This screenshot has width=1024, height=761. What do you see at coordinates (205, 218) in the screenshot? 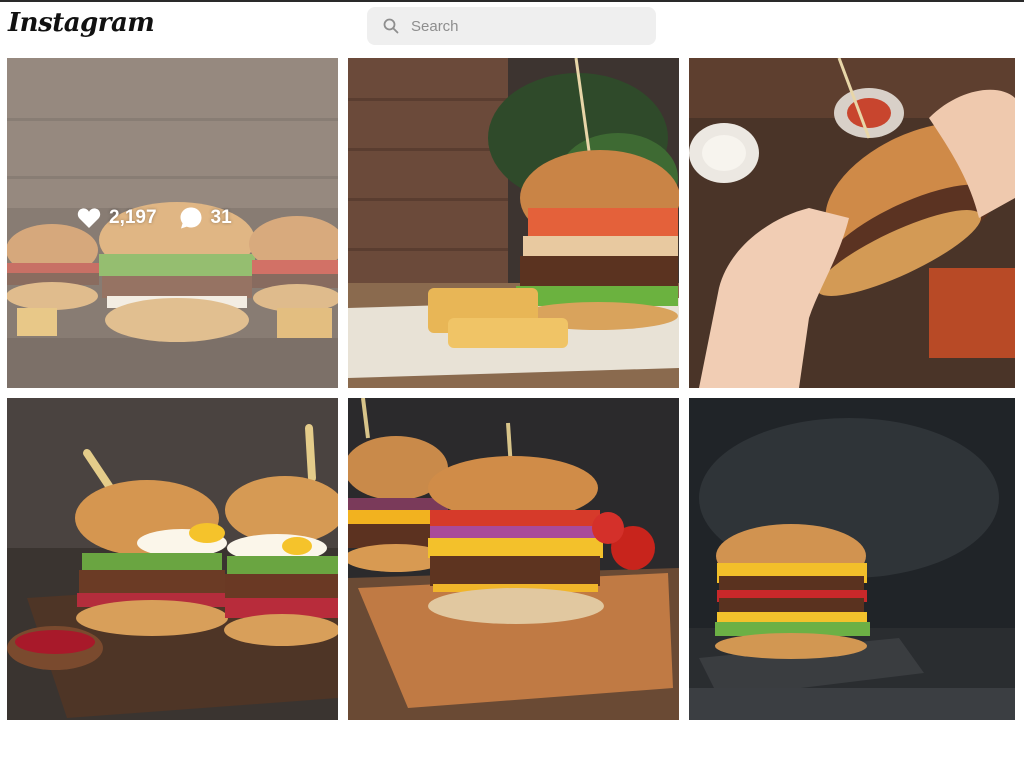
I see `comments-stat: 31` at bounding box center [205, 218].